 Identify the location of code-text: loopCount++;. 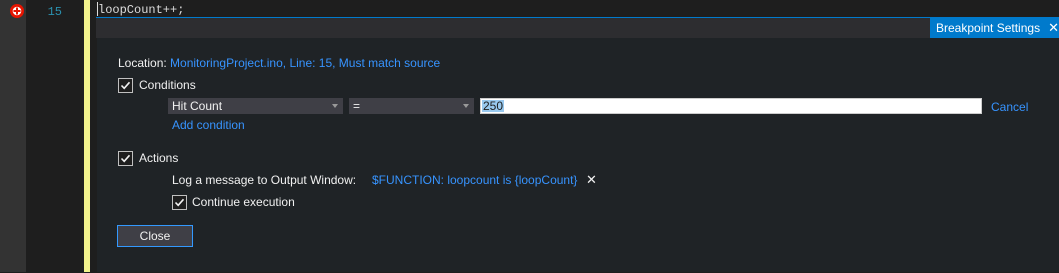
(141, 10).